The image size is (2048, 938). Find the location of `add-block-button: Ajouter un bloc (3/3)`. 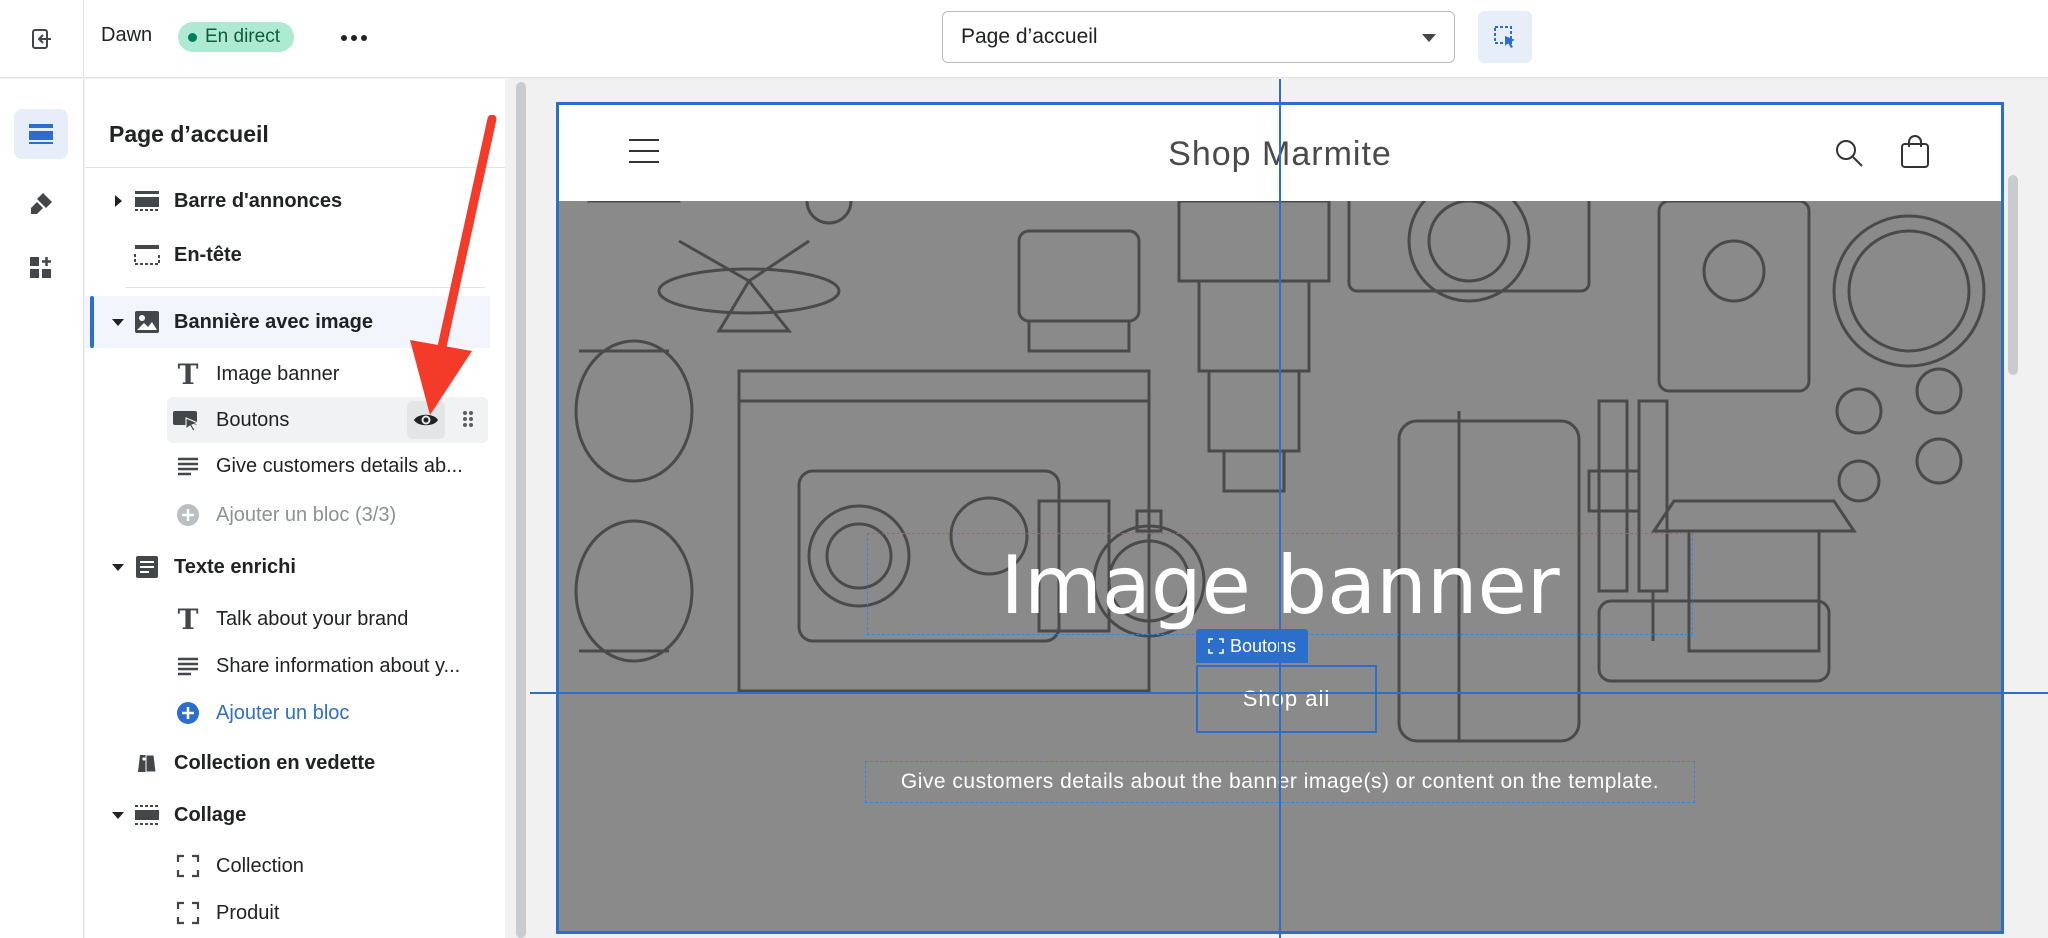

add-block-button: Ajouter un bloc (3/3) is located at coordinates (295, 515).